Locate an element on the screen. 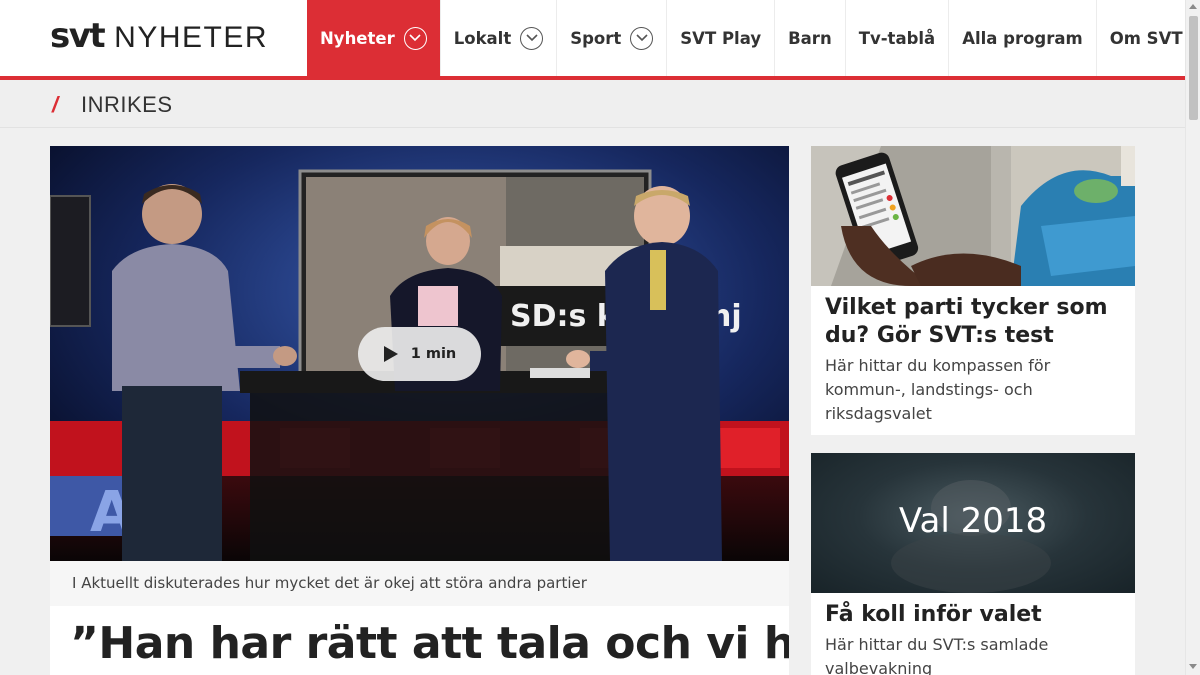  nav-label: Barn is located at coordinates (810, 38).